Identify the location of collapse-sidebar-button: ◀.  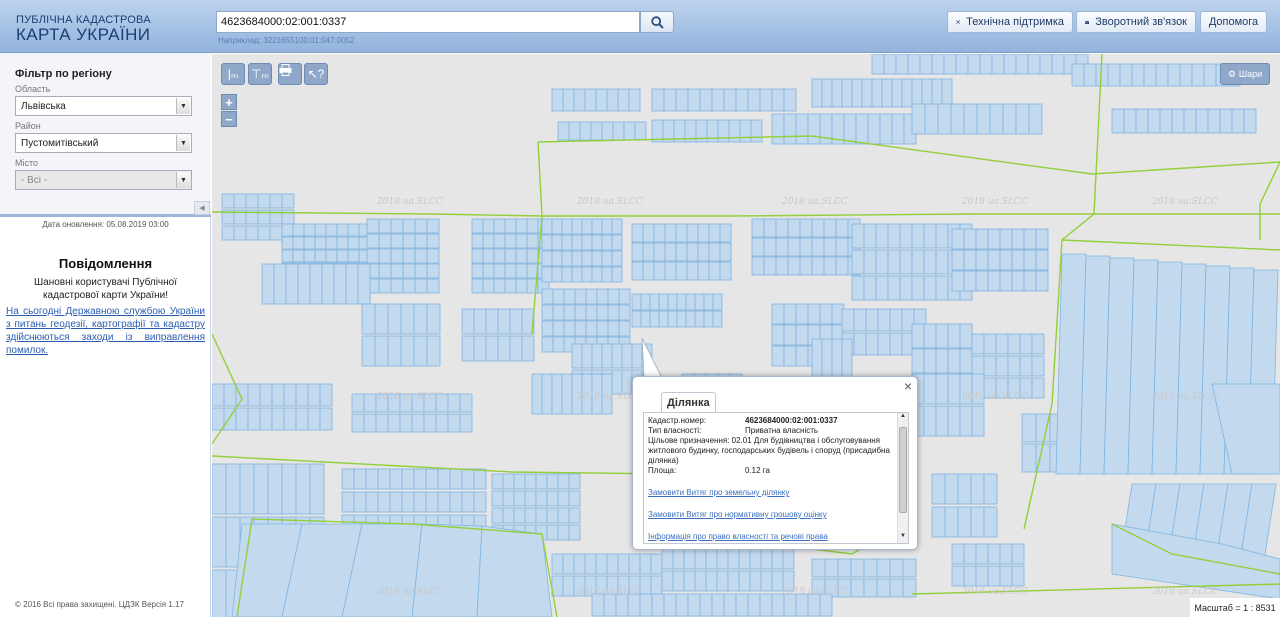
(202, 208).